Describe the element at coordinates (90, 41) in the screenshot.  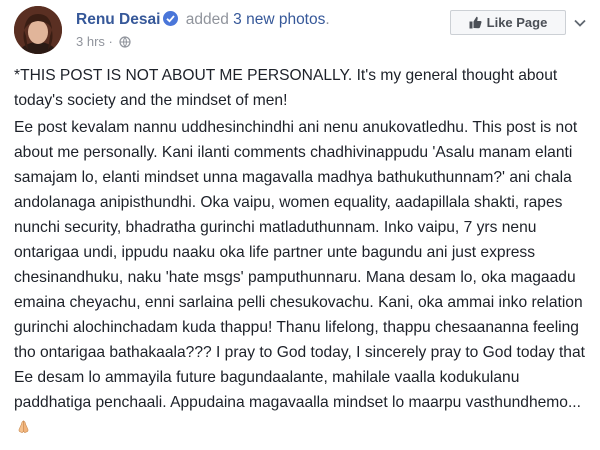
I see `timestamp: 3 hrs` at that location.